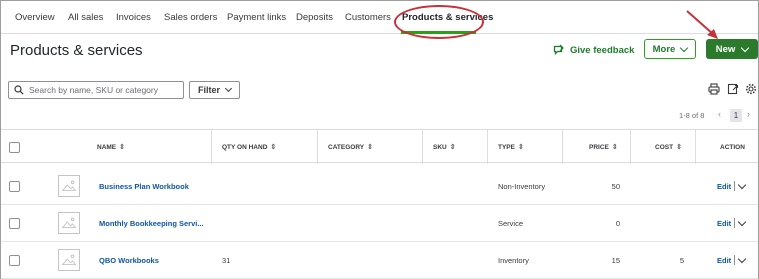  Describe the element at coordinates (513, 260) in the screenshot. I see `product-type: Inventory` at that location.